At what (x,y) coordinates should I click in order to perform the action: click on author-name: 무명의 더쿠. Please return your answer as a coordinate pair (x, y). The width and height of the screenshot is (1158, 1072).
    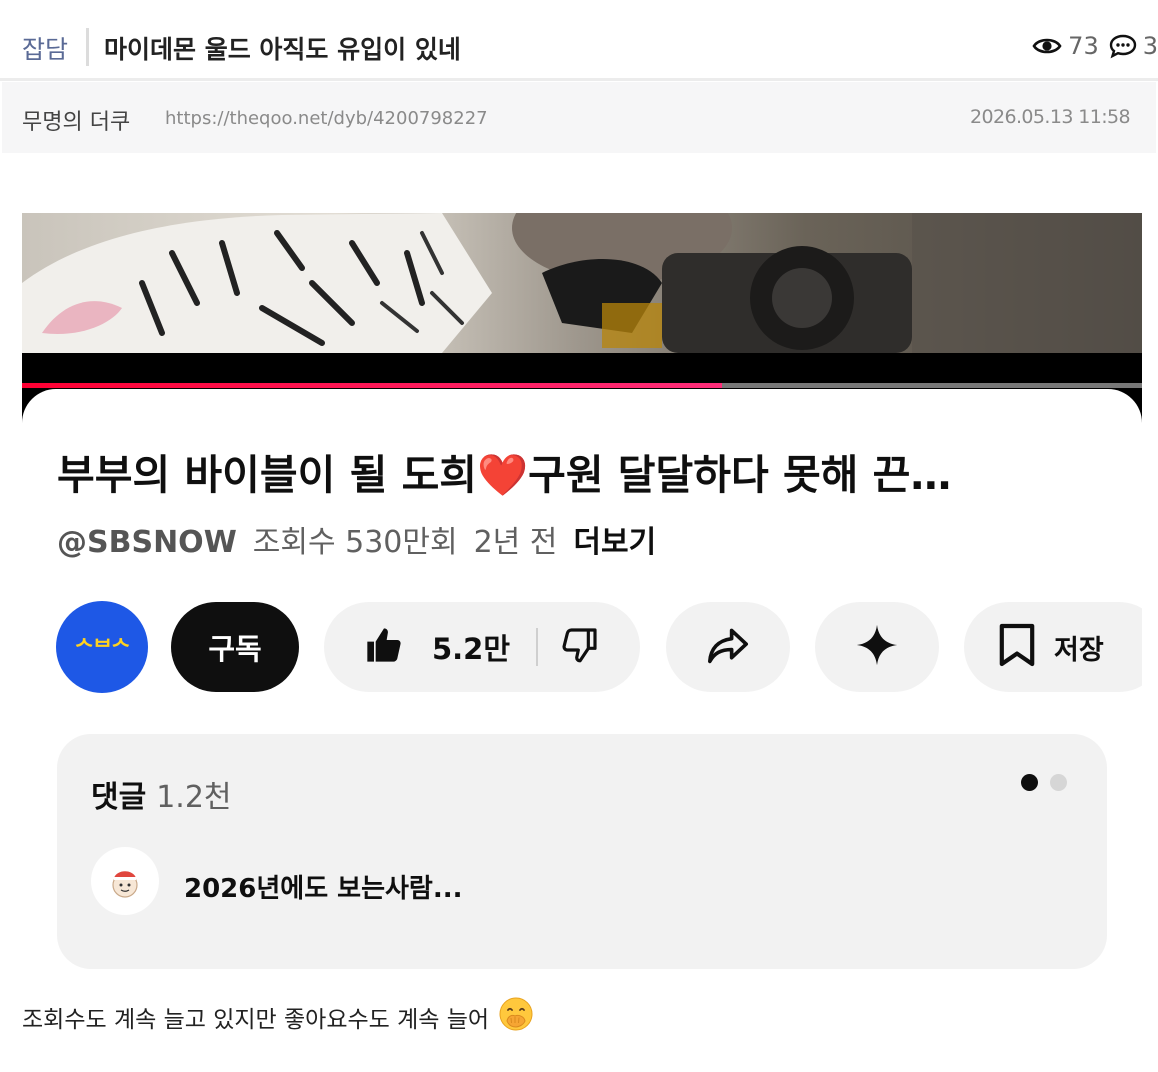
    Looking at the image, I should click on (76, 122).